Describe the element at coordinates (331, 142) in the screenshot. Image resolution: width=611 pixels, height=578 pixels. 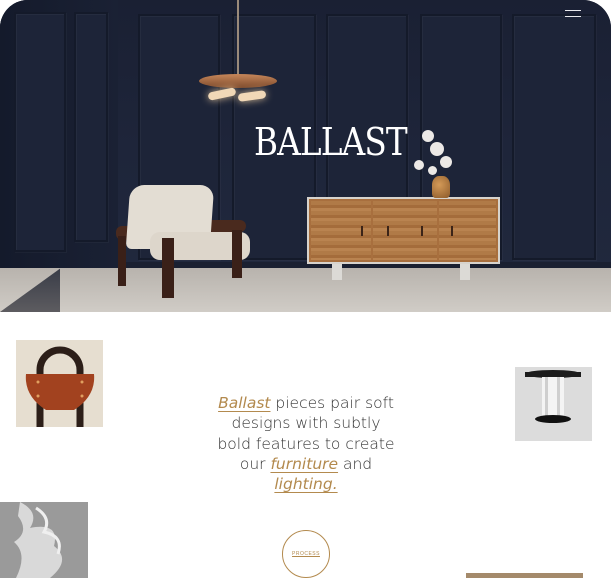
I see `ballast-logo: BALLAST` at that location.